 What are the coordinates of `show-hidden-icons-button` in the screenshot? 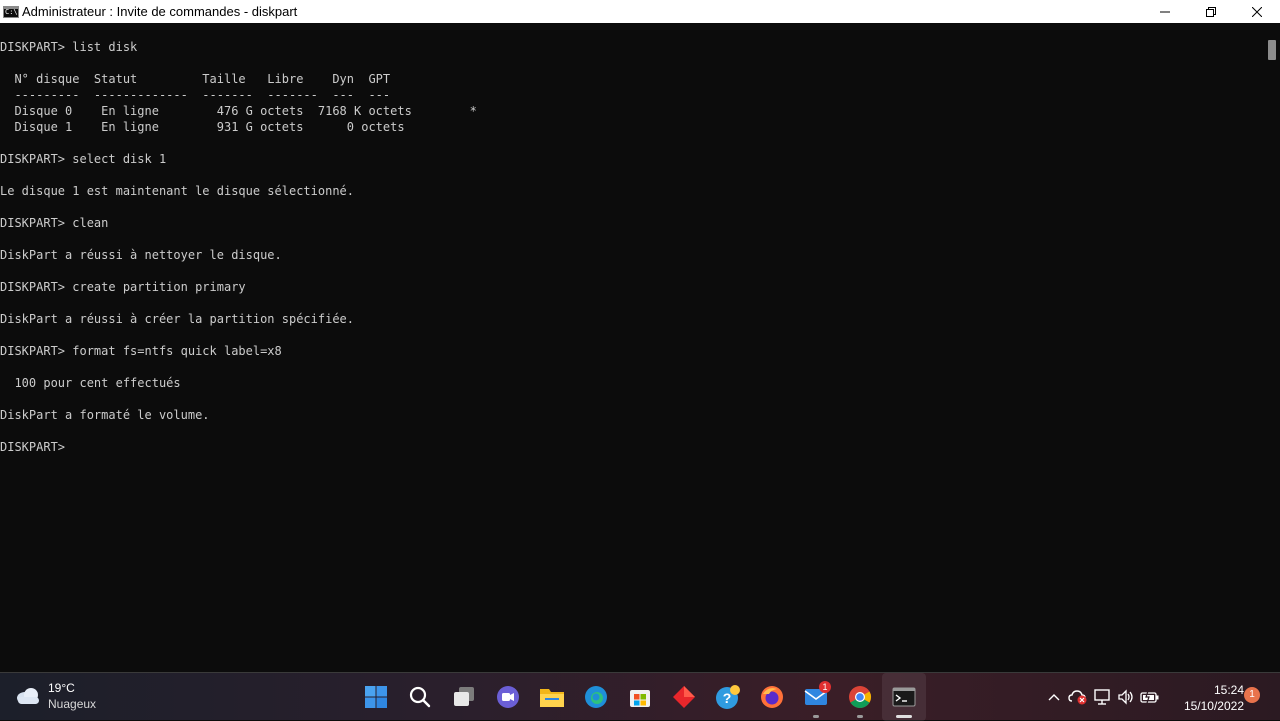 It's located at (1054, 697).